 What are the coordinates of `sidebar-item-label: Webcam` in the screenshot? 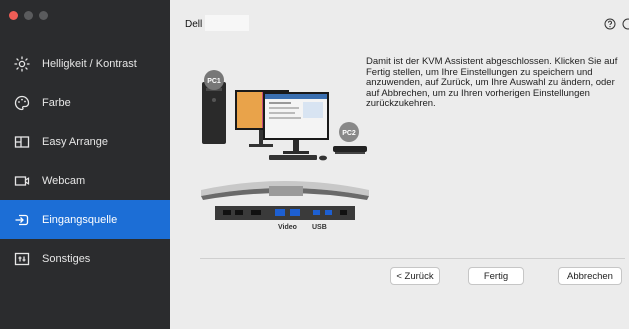 It's located at (64, 180).